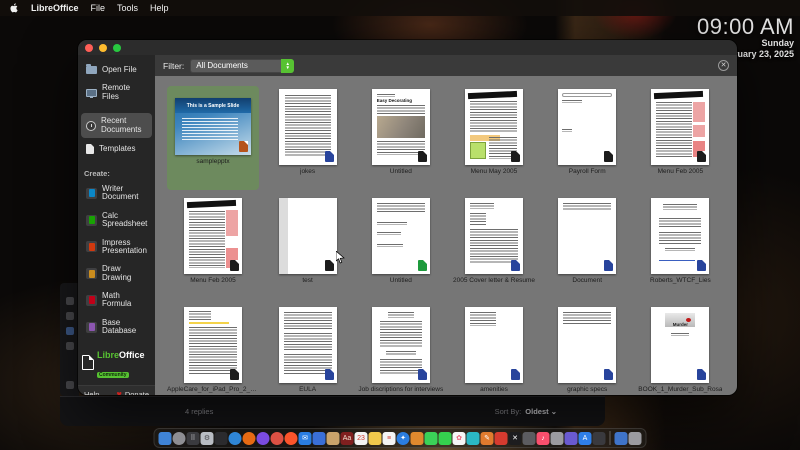  I want to click on calendar-icon: 23, so click(361, 438).